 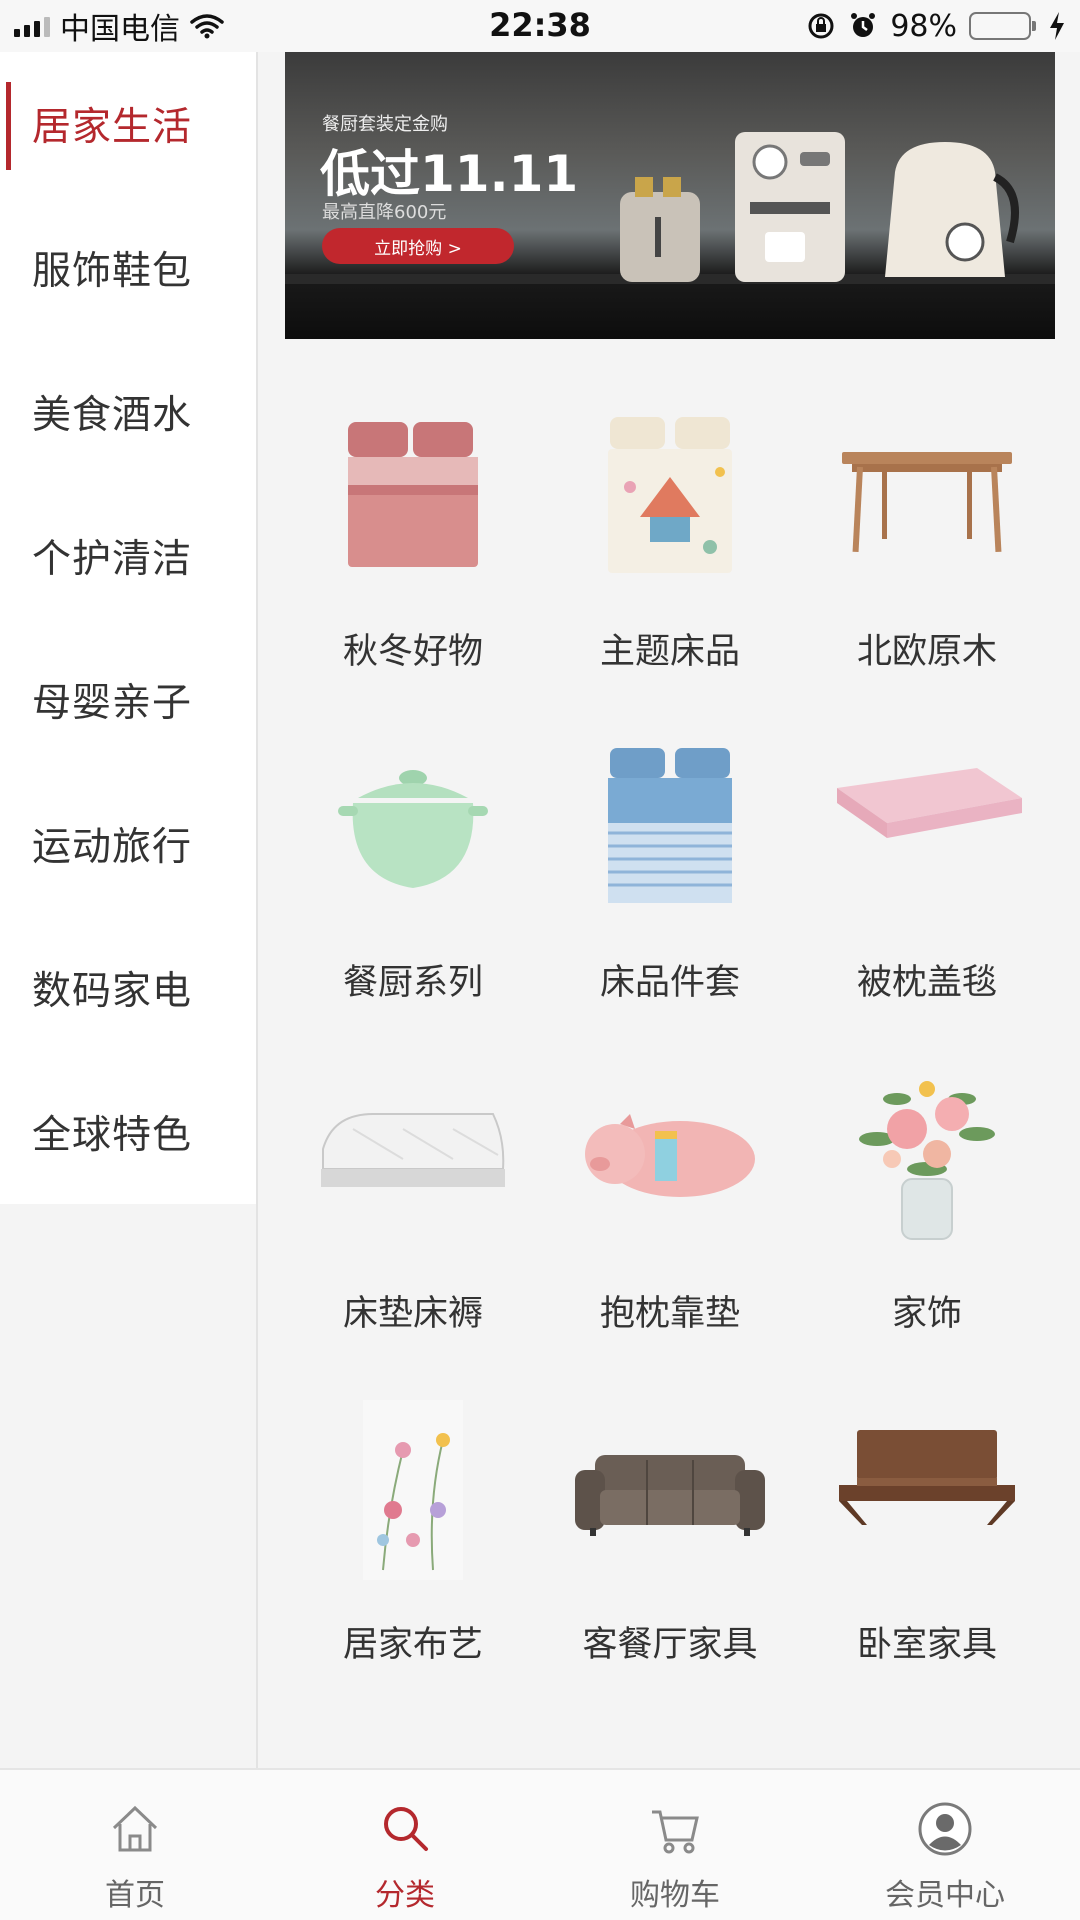 What do you see at coordinates (669, 1314) in the screenshot?
I see `category-label: 抱枕靠垫` at bounding box center [669, 1314].